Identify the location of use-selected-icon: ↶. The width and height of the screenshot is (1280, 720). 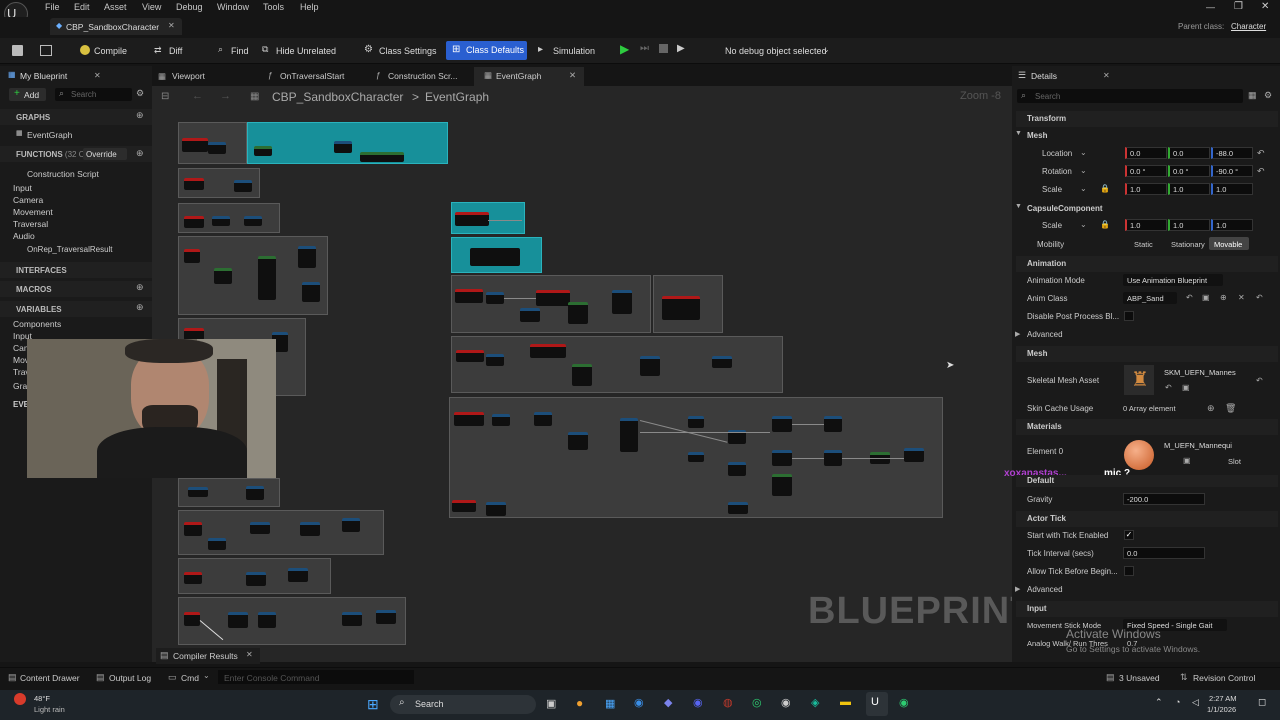
(1189, 297).